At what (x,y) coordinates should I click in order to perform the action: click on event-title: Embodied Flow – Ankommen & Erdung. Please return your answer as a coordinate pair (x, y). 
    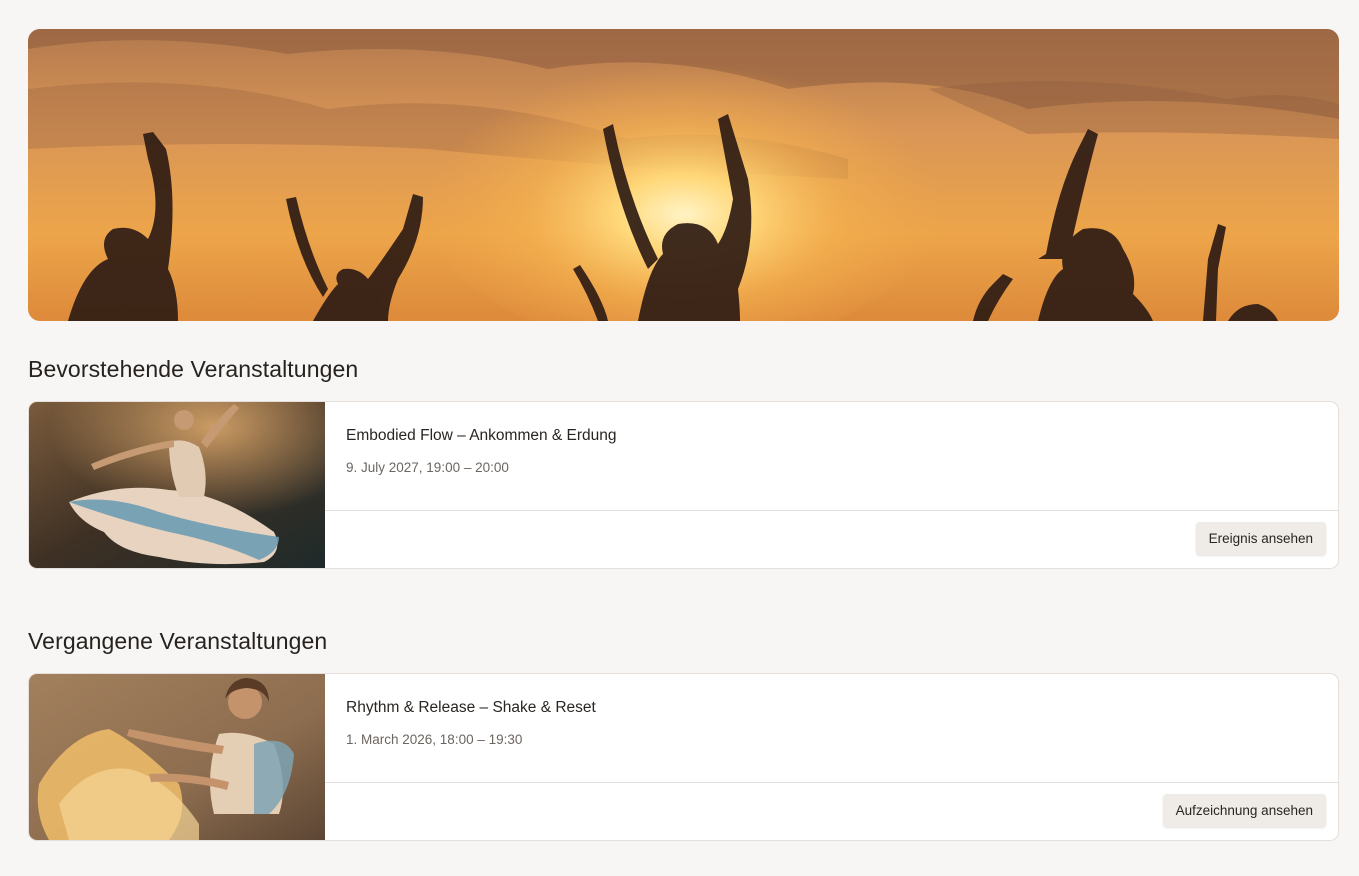
    Looking at the image, I should click on (481, 435).